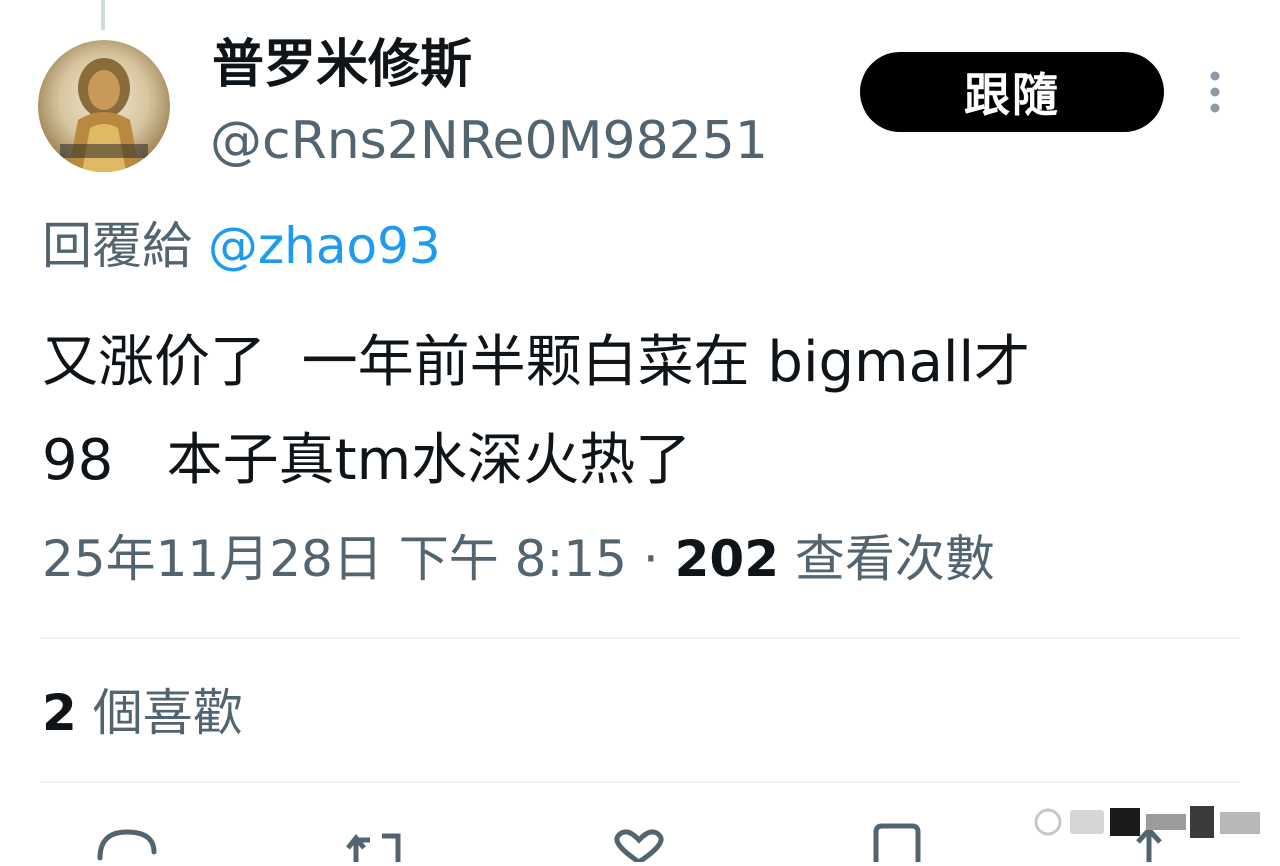  I want to click on retweet-icon, so click(377, 842).